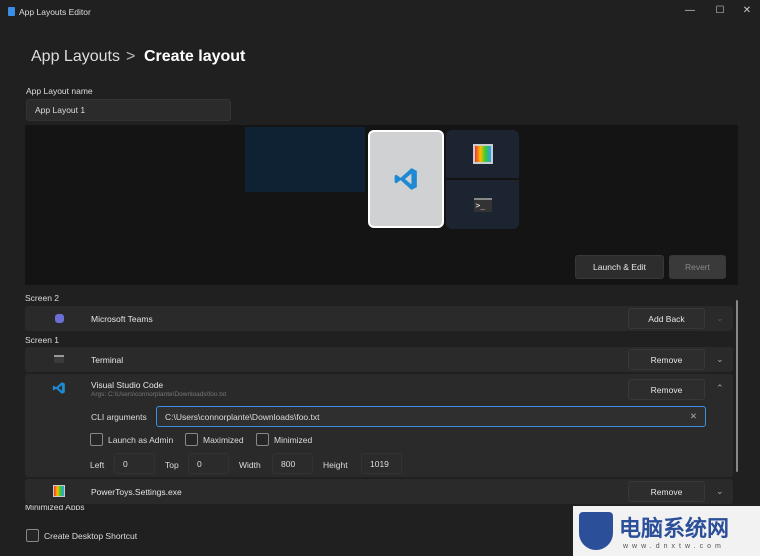 The image size is (760, 556). Describe the element at coordinates (208, 463) in the screenshot. I see `top-input: 0` at that location.